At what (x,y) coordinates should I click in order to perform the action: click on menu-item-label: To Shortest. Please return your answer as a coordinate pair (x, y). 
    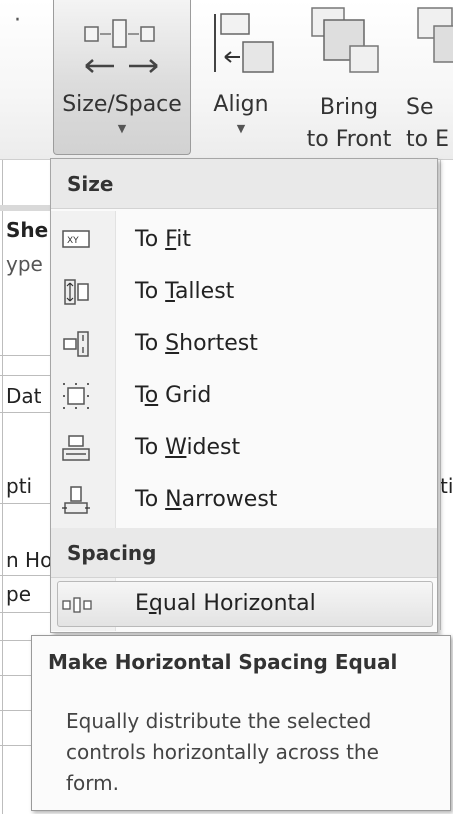
    Looking at the image, I should click on (196, 343).